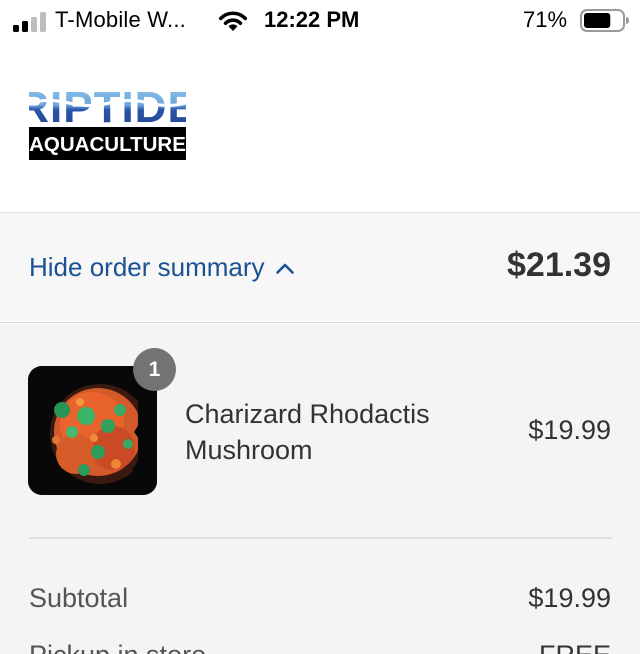 Image resolution: width=640 pixels, height=654 pixels. I want to click on shipping-method-label: Pickup in store, so click(117, 647).